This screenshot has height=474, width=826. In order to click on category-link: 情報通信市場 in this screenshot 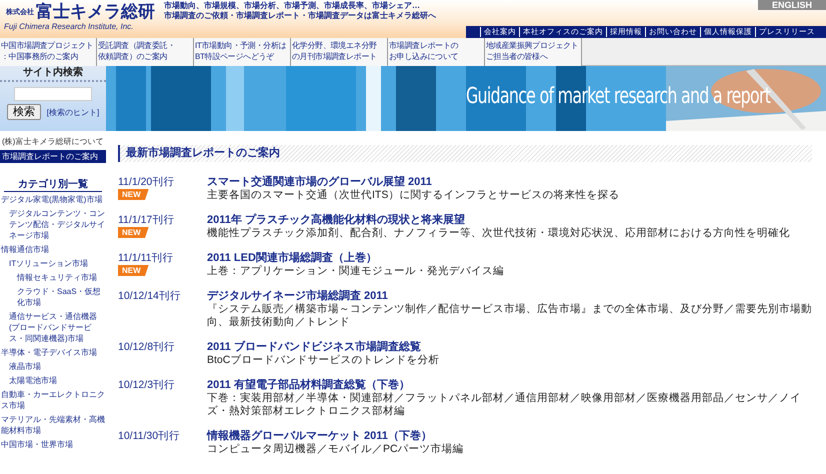, I will do `click(52, 249)`.